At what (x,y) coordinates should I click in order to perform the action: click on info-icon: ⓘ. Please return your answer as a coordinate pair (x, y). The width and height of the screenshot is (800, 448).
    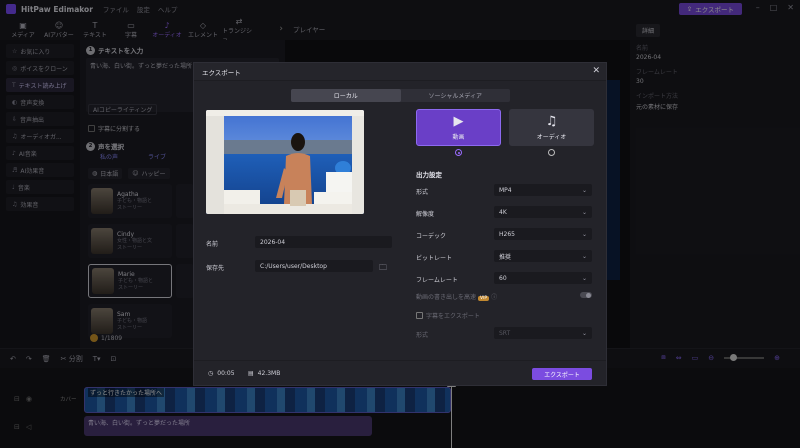
    Looking at the image, I should click on (494, 297).